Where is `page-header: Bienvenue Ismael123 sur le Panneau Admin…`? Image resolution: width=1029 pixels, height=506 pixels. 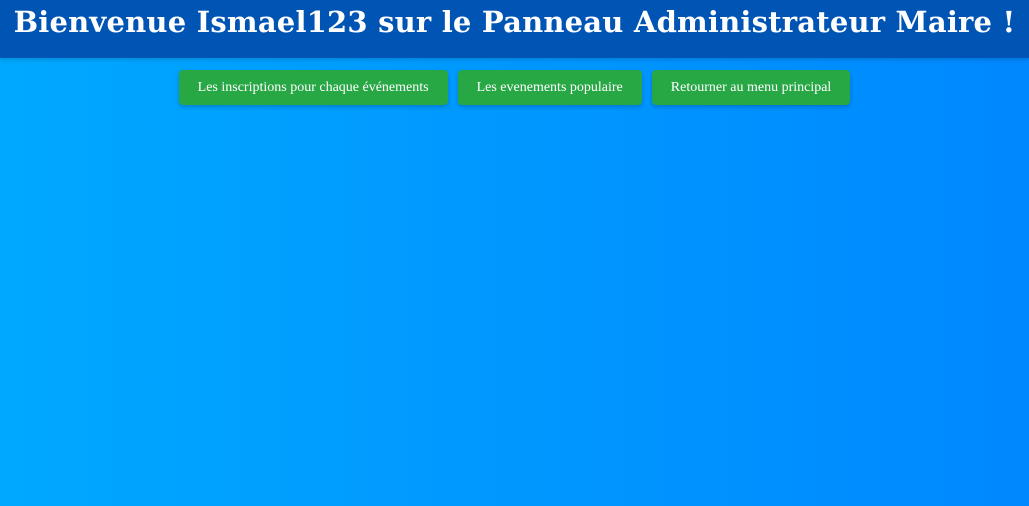 page-header: Bienvenue Ismael123 sur le Panneau Admin… is located at coordinates (514, 29).